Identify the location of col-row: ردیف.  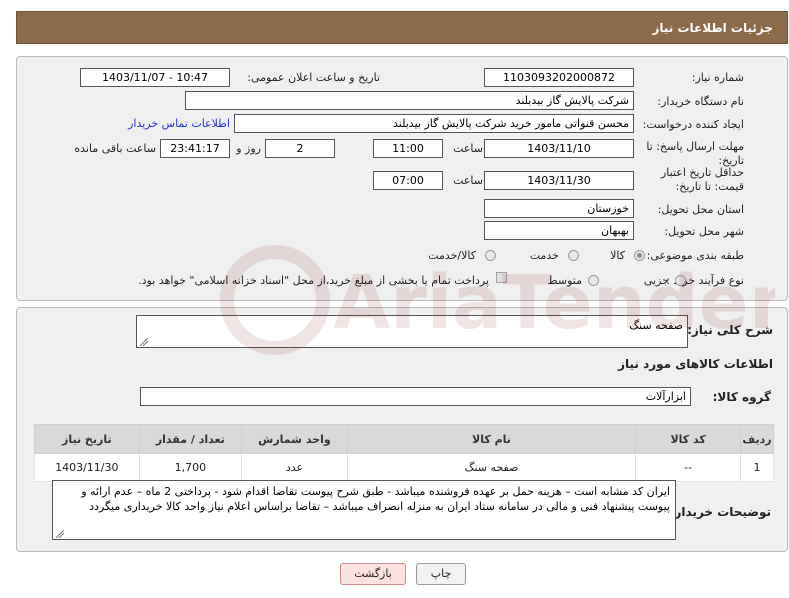
(757, 439).